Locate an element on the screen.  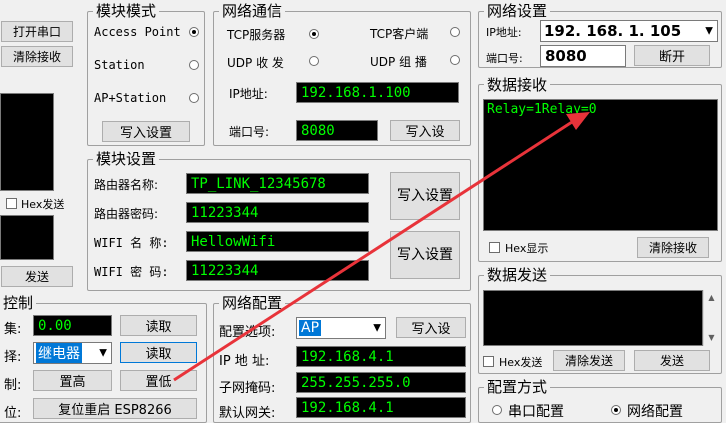
collect-value-field: 0.00 is located at coordinates (72, 325).